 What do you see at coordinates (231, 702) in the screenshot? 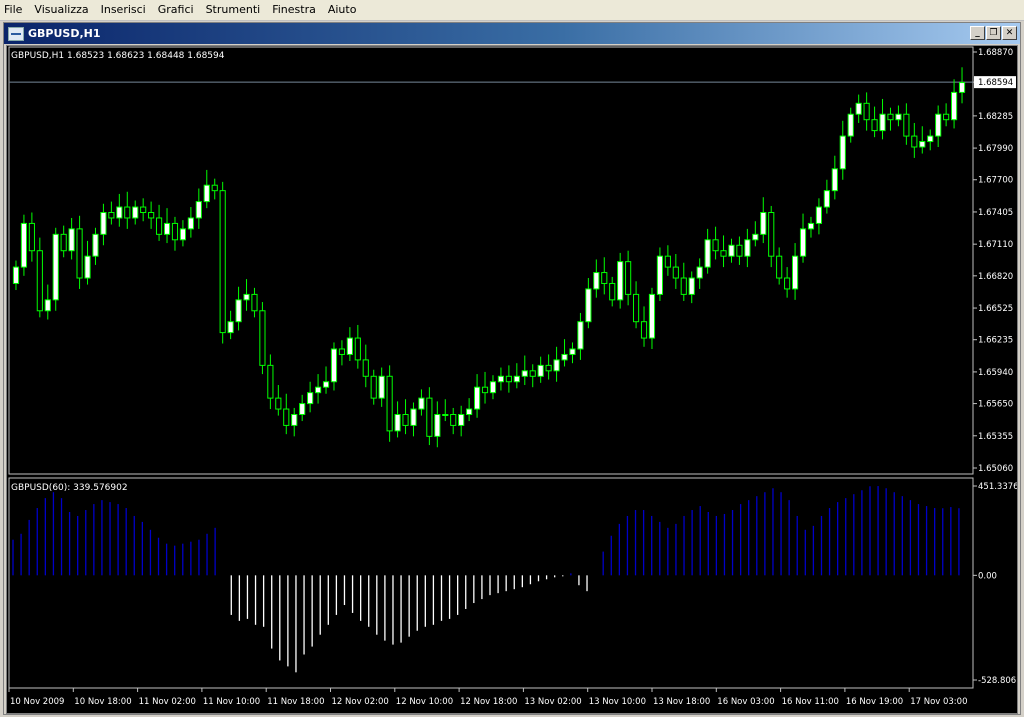
I see `time-axis-label: 11 Nov 10:00` at bounding box center [231, 702].